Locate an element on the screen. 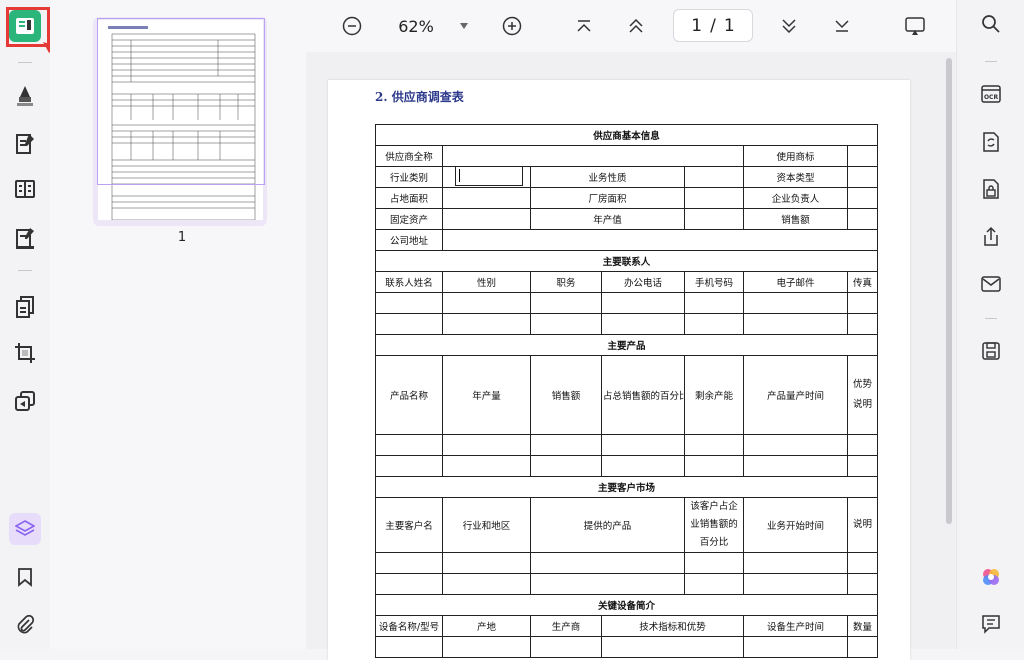 The height and width of the screenshot is (660, 1024). field-label: 行业类别 is located at coordinates (409, 177).